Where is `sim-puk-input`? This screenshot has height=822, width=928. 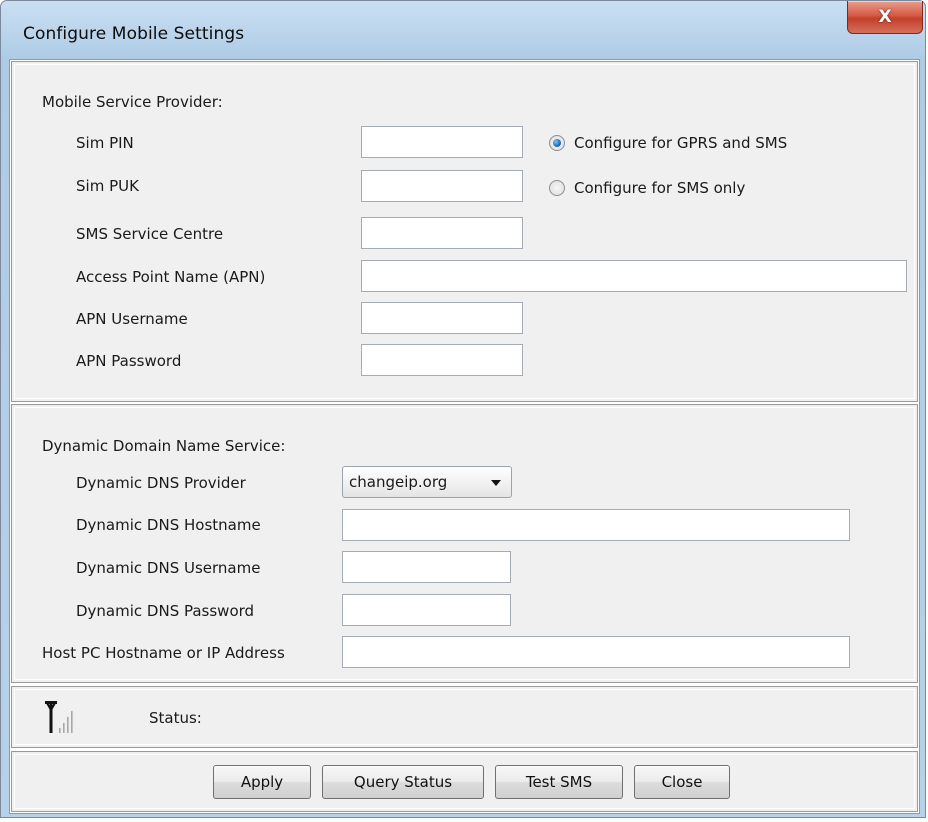 sim-puk-input is located at coordinates (442, 186).